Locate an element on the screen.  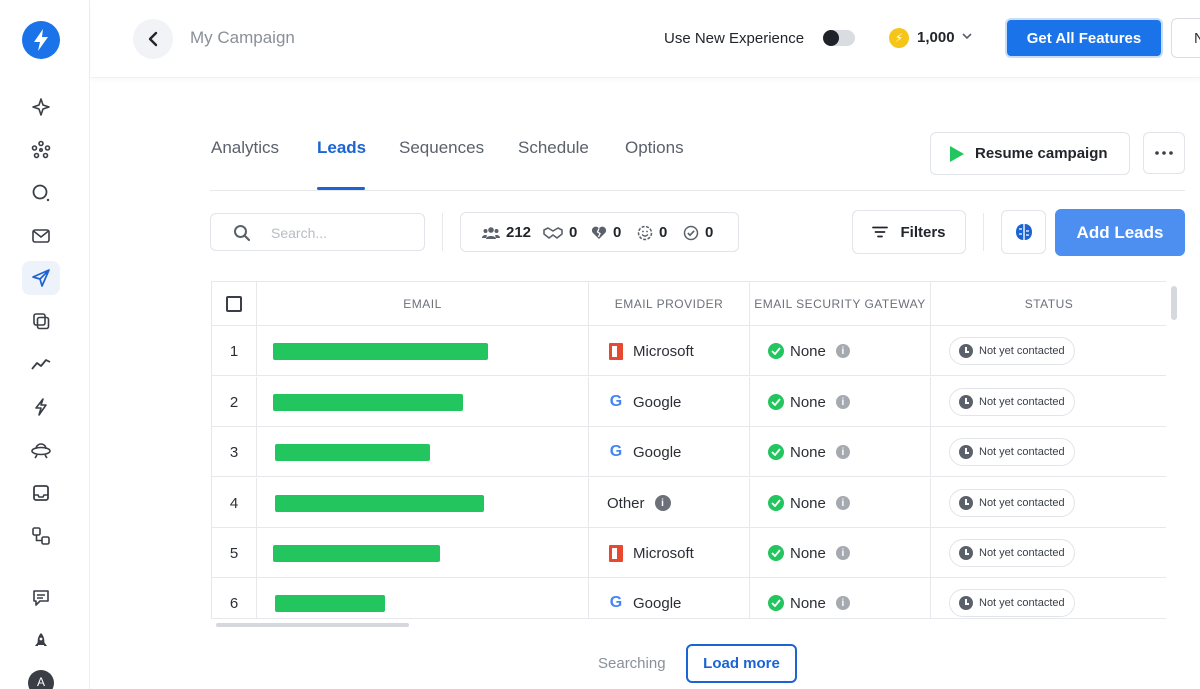
row-number: 2 is located at coordinates (234, 402).